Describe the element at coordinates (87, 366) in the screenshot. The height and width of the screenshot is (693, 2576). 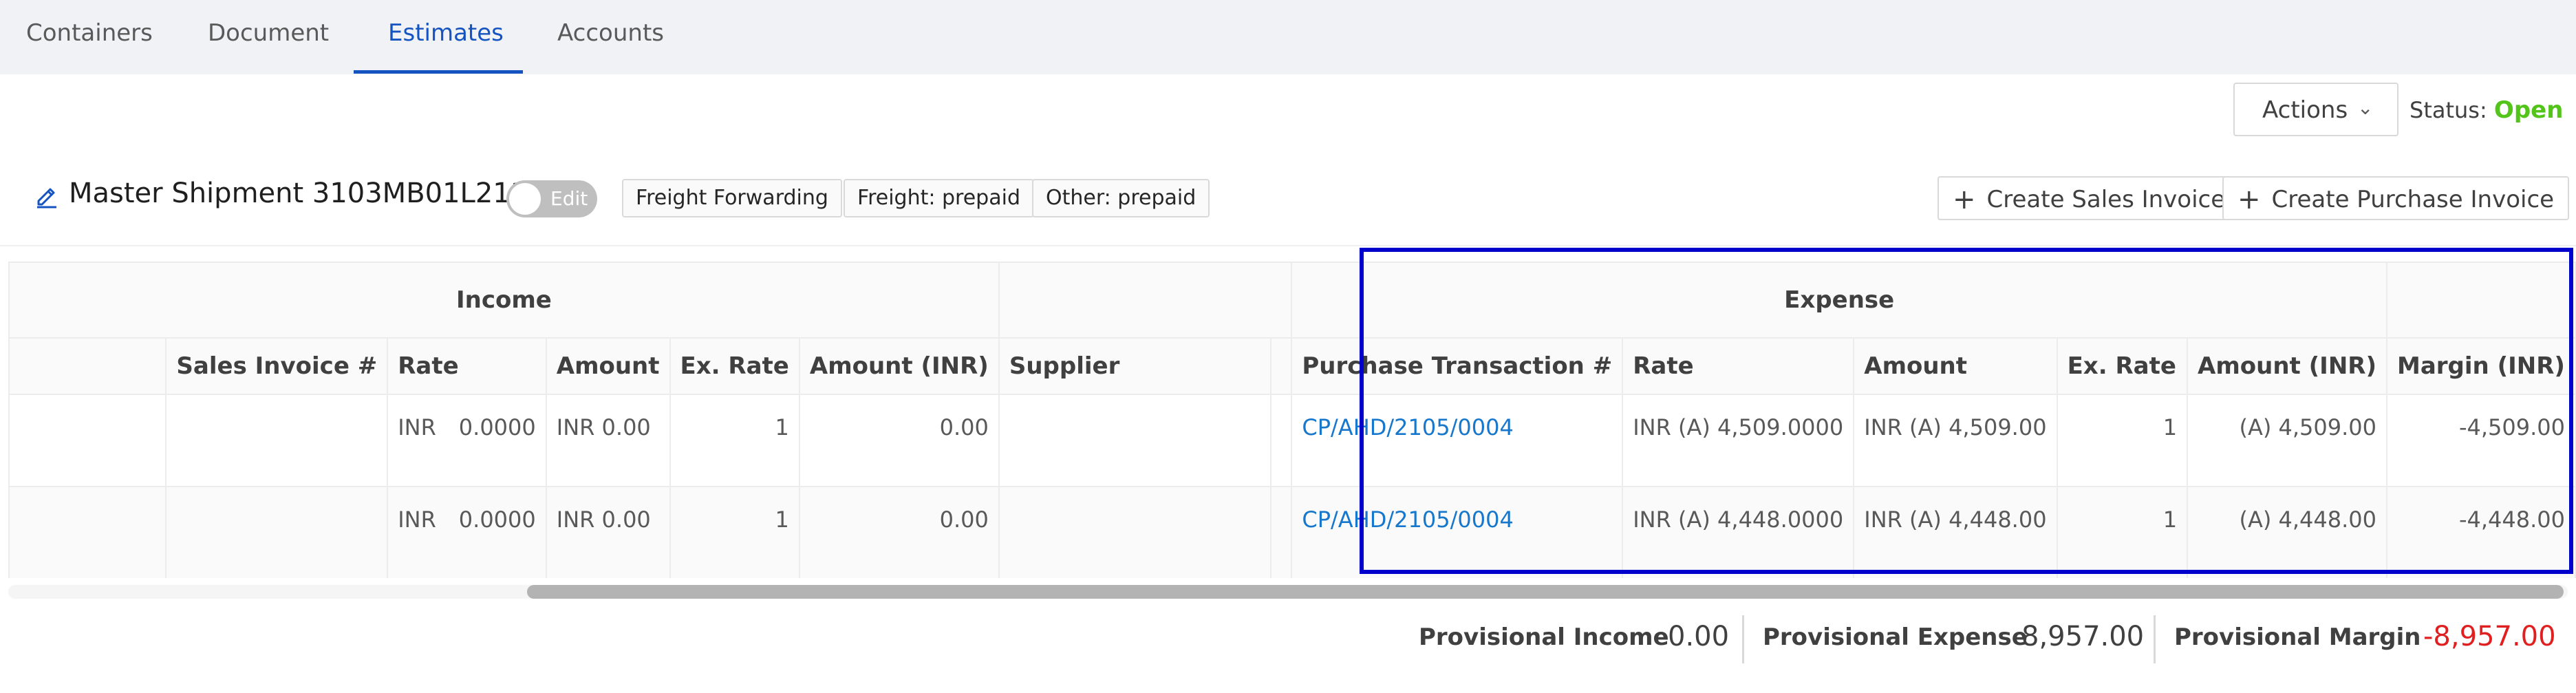
I see `column-header-blank` at that location.